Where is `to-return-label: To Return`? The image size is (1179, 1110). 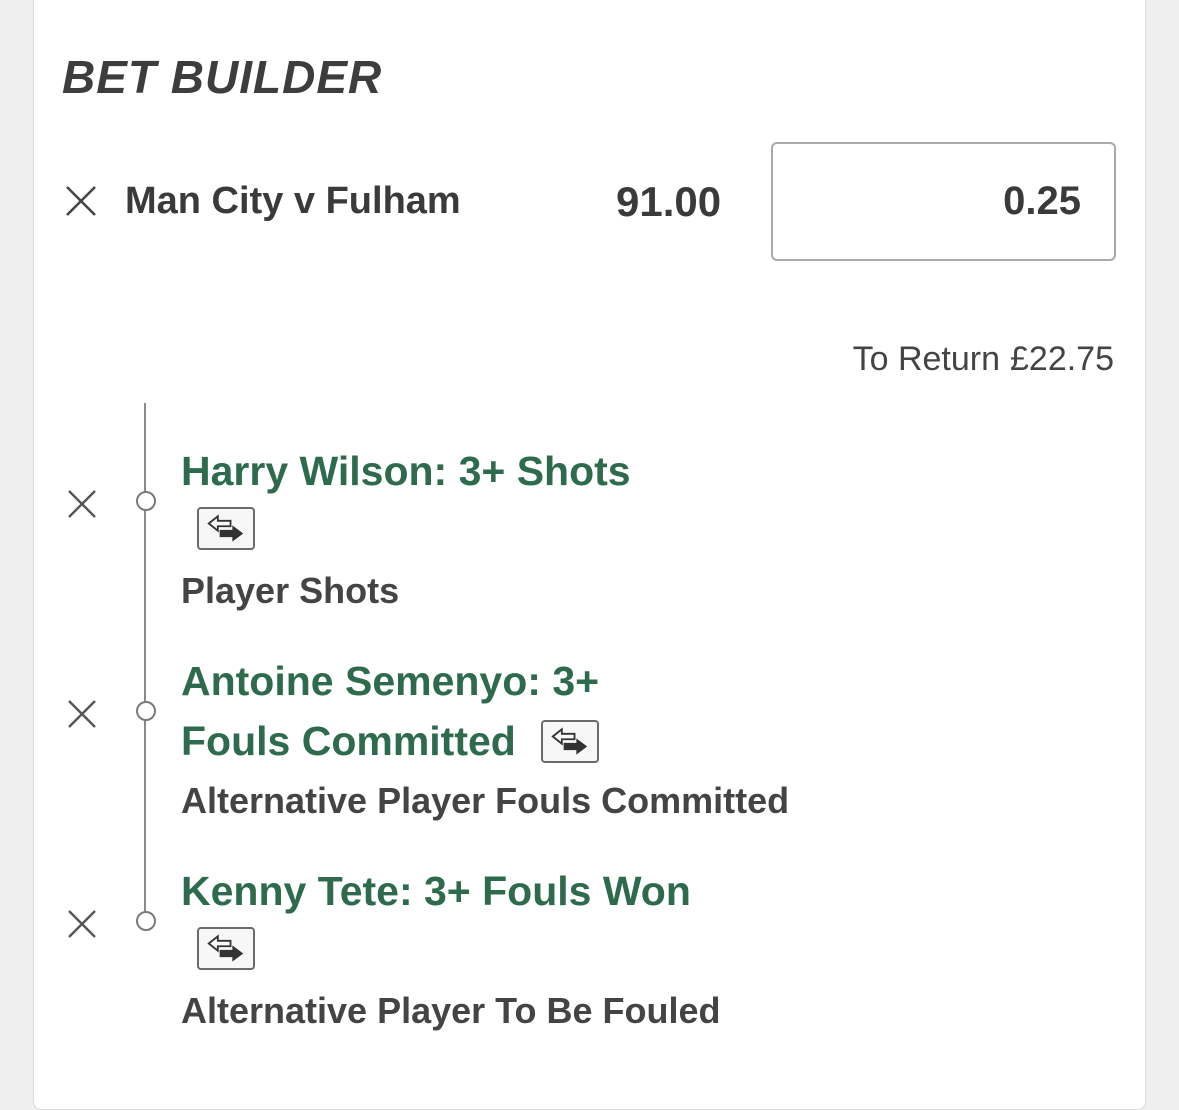
to-return-label: To Return is located at coordinates (926, 359).